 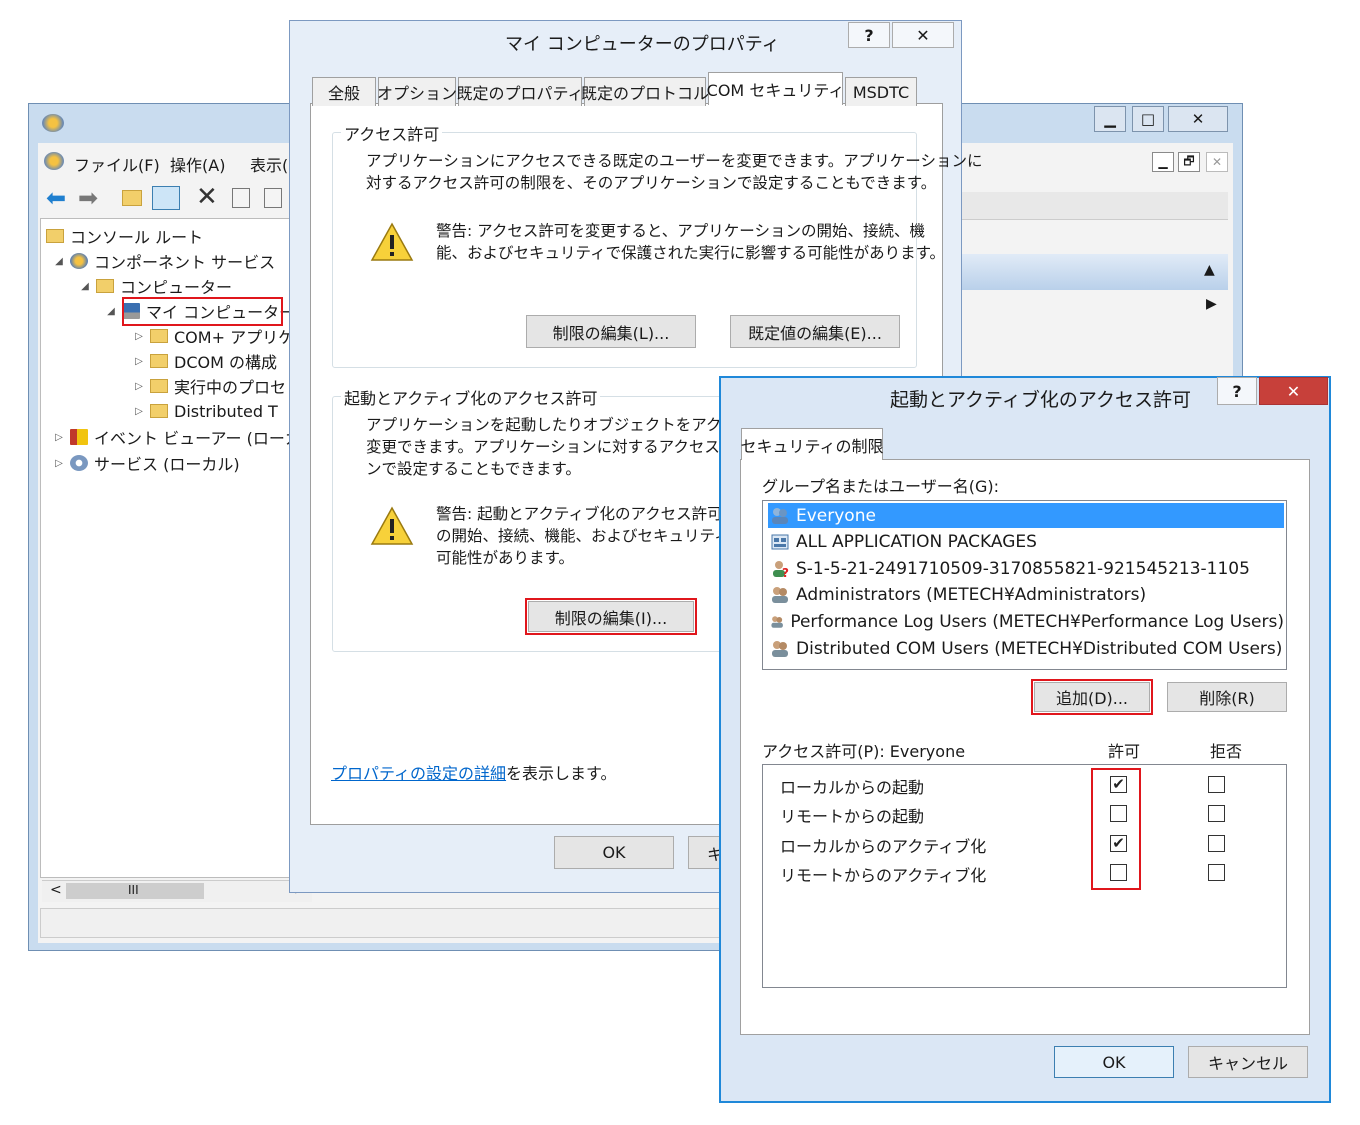 I want to click on menu-app-icon, so click(x=54, y=161).